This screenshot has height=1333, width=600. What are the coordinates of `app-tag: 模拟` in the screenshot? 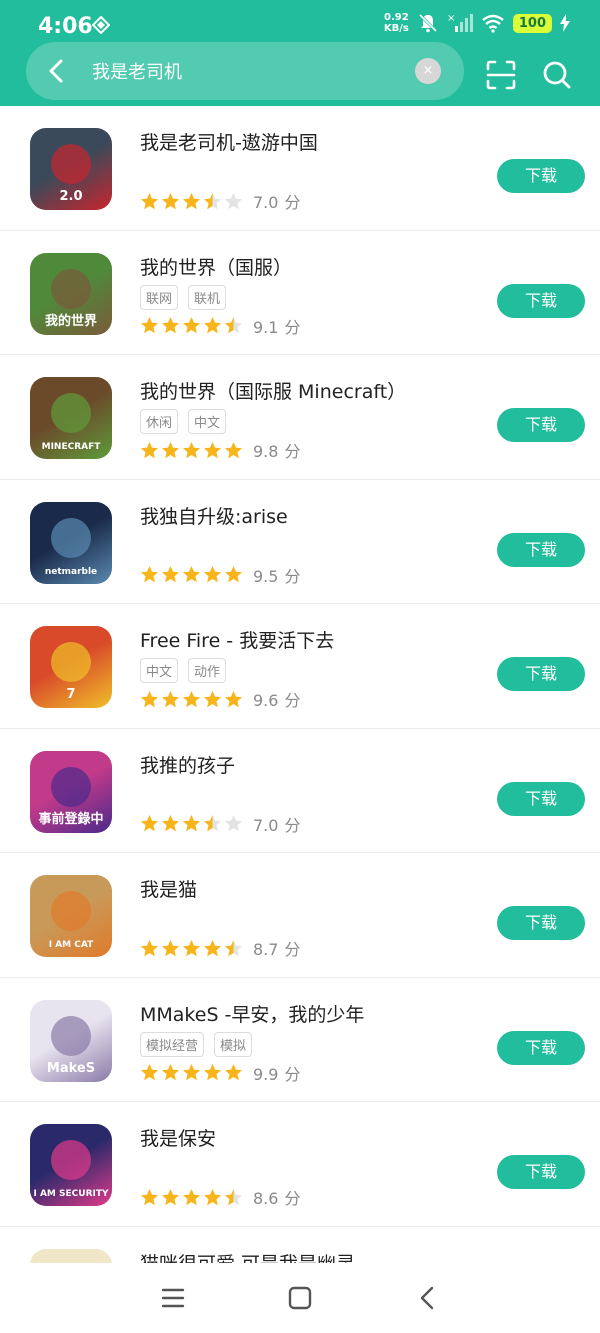 It's located at (233, 1044).